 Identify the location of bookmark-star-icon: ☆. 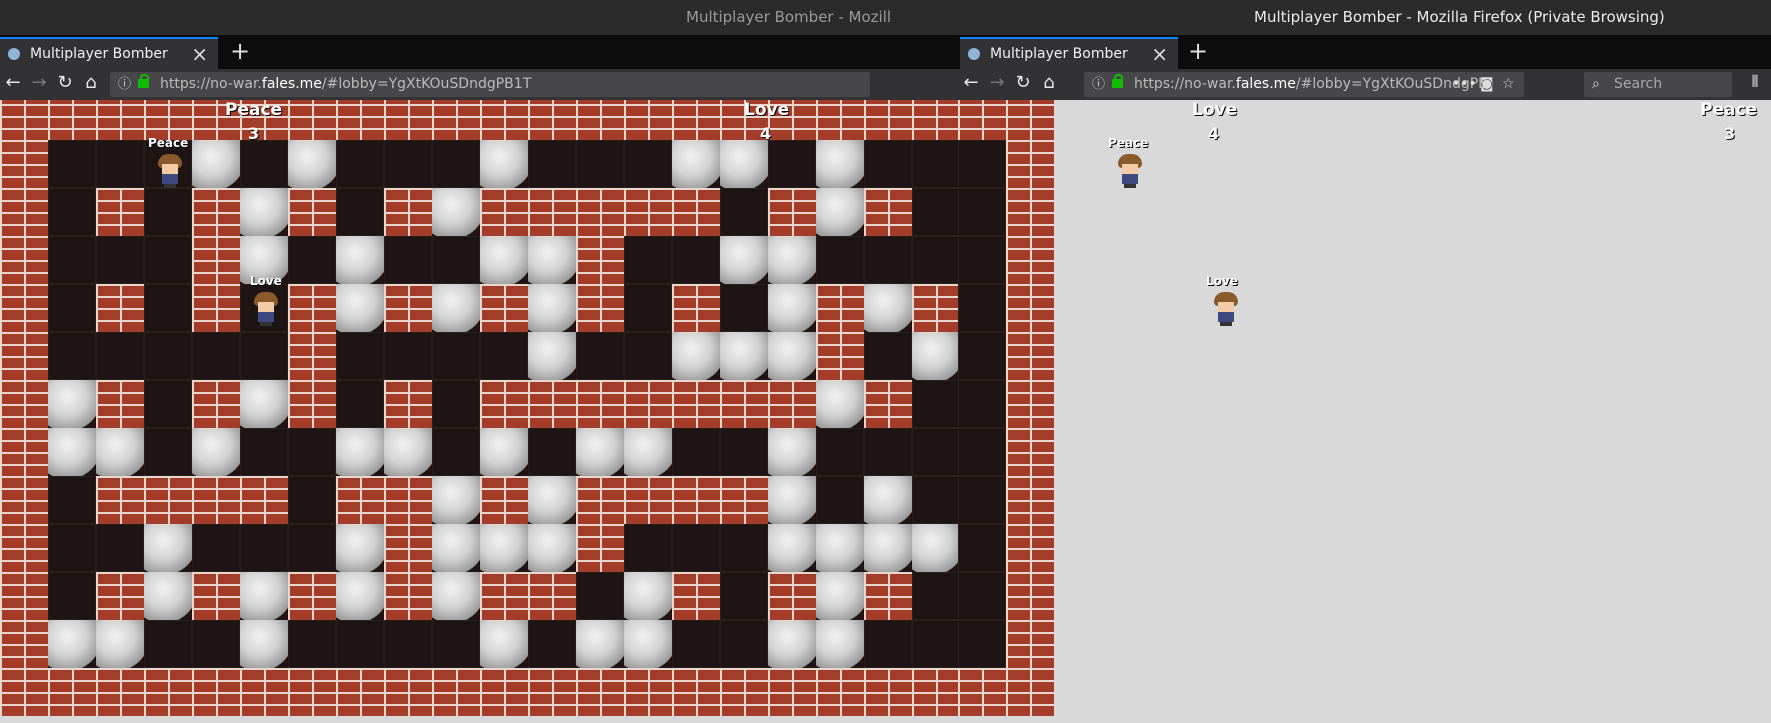
(1508, 84).